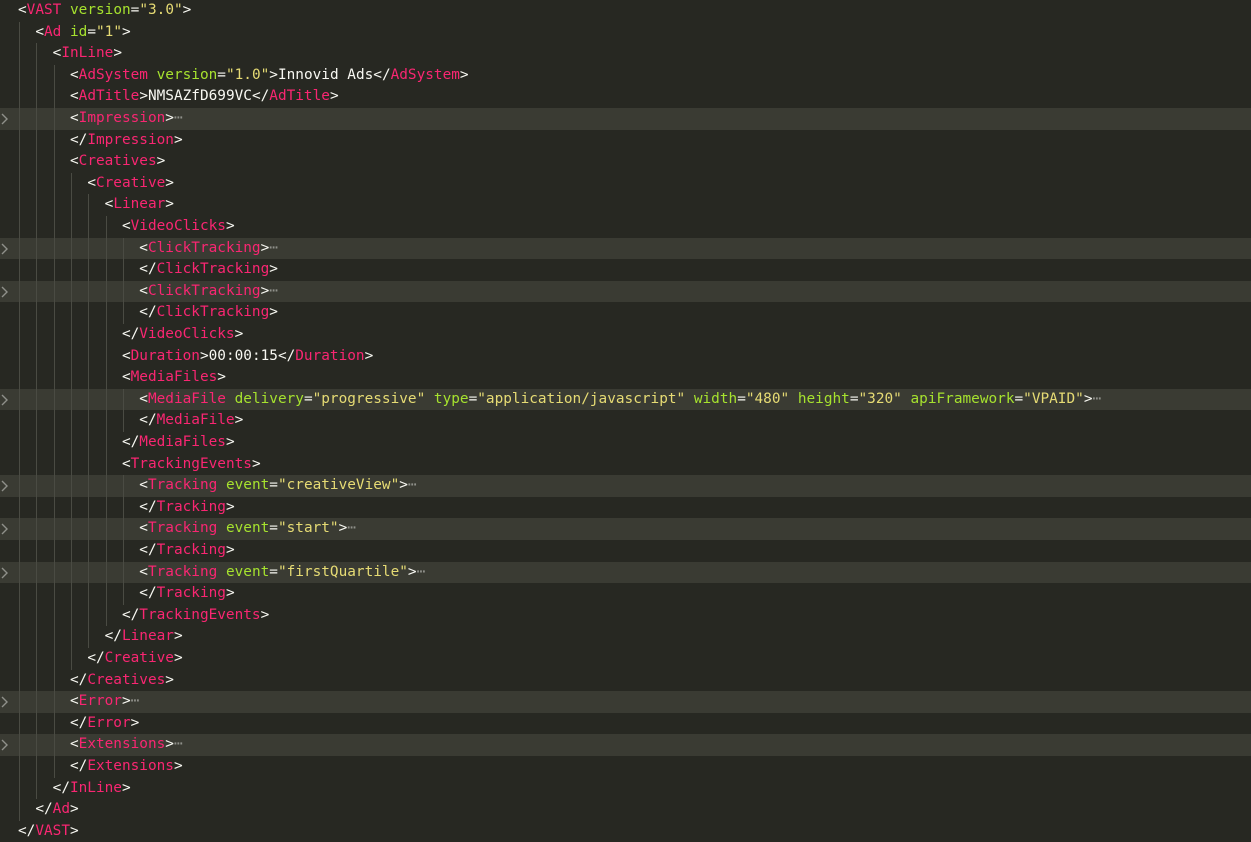 The height and width of the screenshot is (842, 1251). I want to click on code-line: </Error>, so click(625, 723).